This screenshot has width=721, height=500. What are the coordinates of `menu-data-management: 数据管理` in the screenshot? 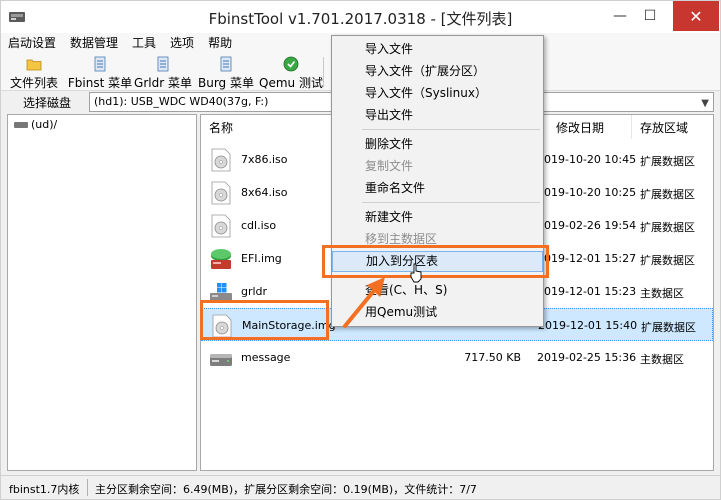 It's located at (94, 43).